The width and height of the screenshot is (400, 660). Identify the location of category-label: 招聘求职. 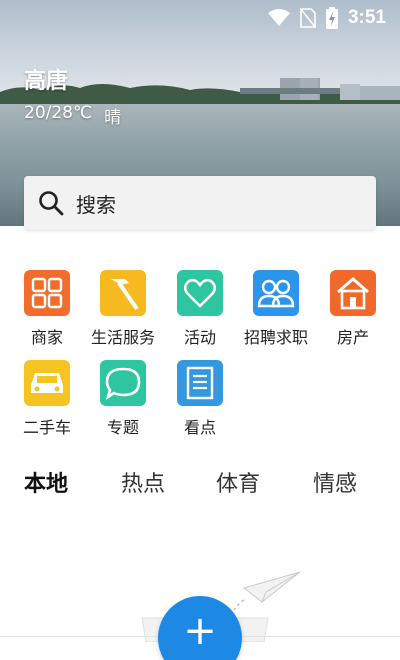
(275, 337).